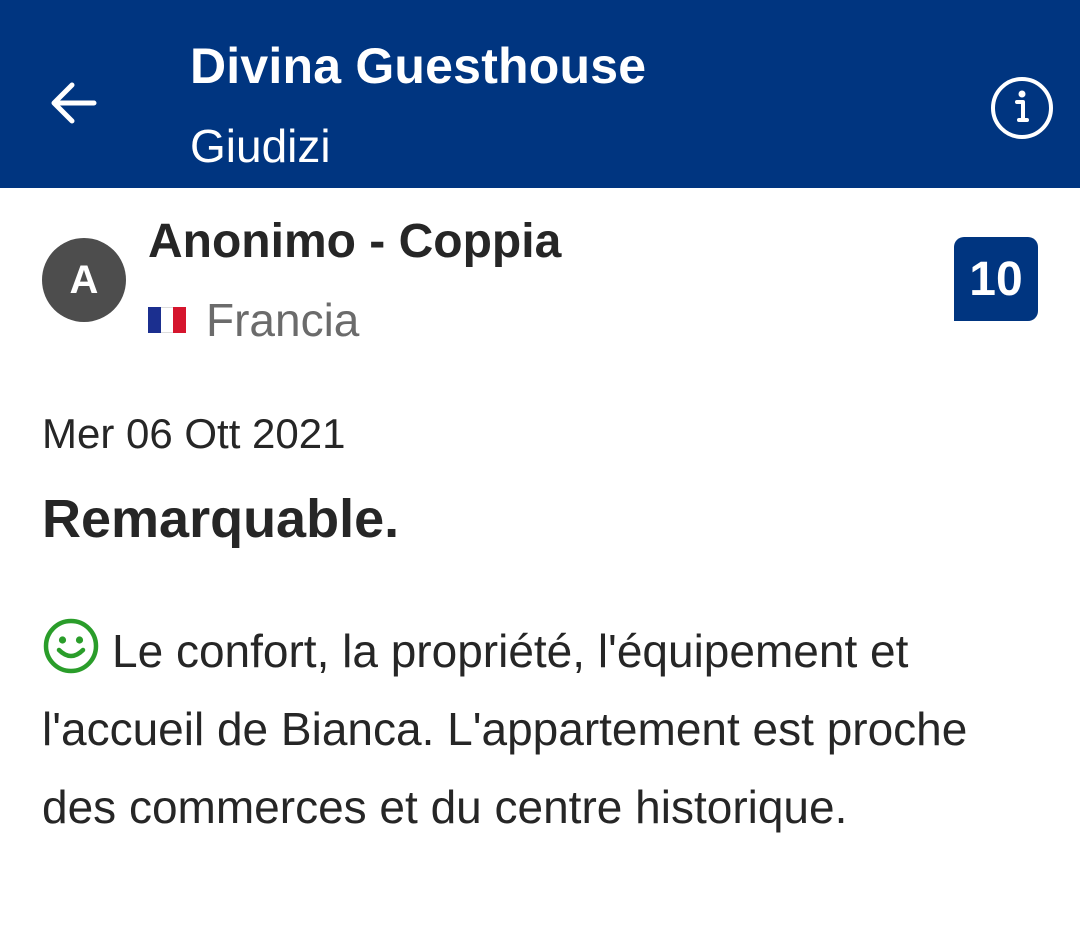  What do you see at coordinates (418, 66) in the screenshot?
I see `page-title: Divina Guesthouse` at bounding box center [418, 66].